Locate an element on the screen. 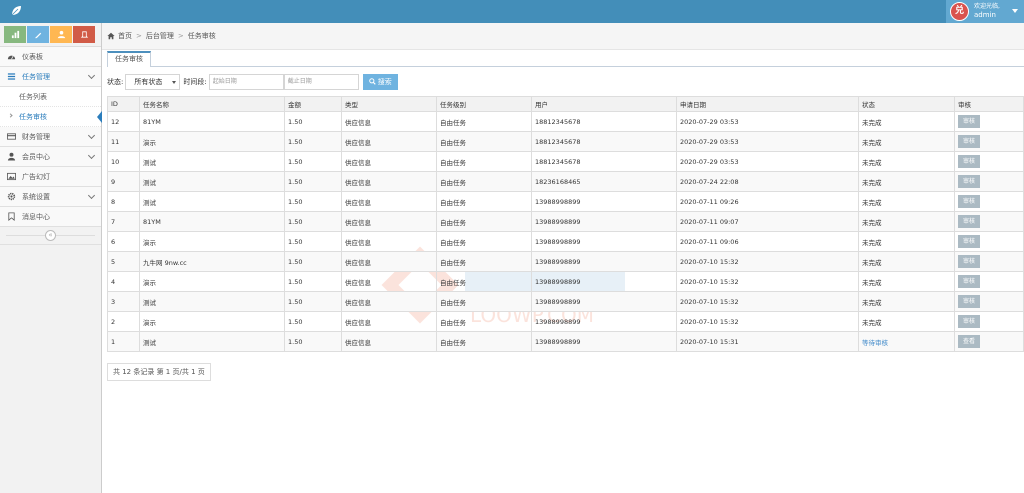 The height and width of the screenshot is (493, 1024). cell-id: 11 is located at coordinates (123, 141).